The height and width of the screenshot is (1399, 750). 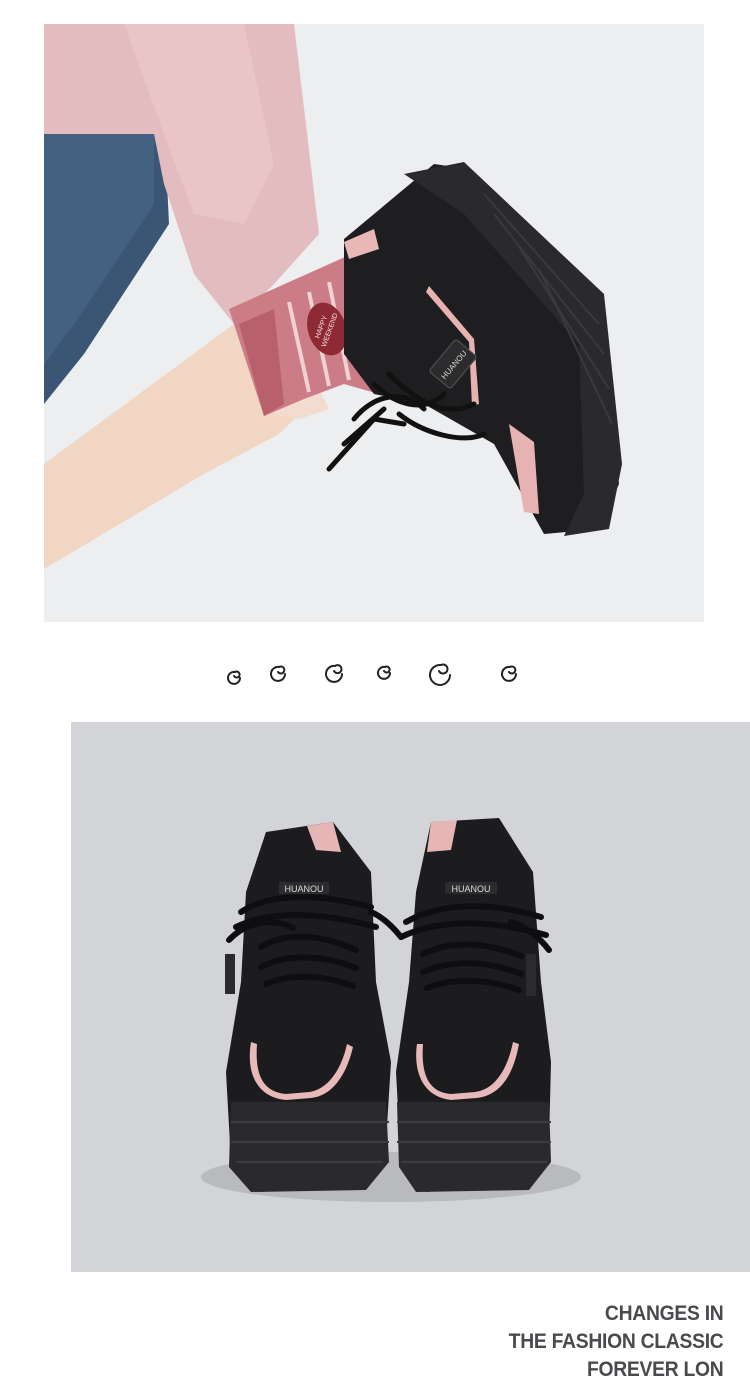 I want to click on caption-line-1: CHANGES IN, so click(x=663, y=1313).